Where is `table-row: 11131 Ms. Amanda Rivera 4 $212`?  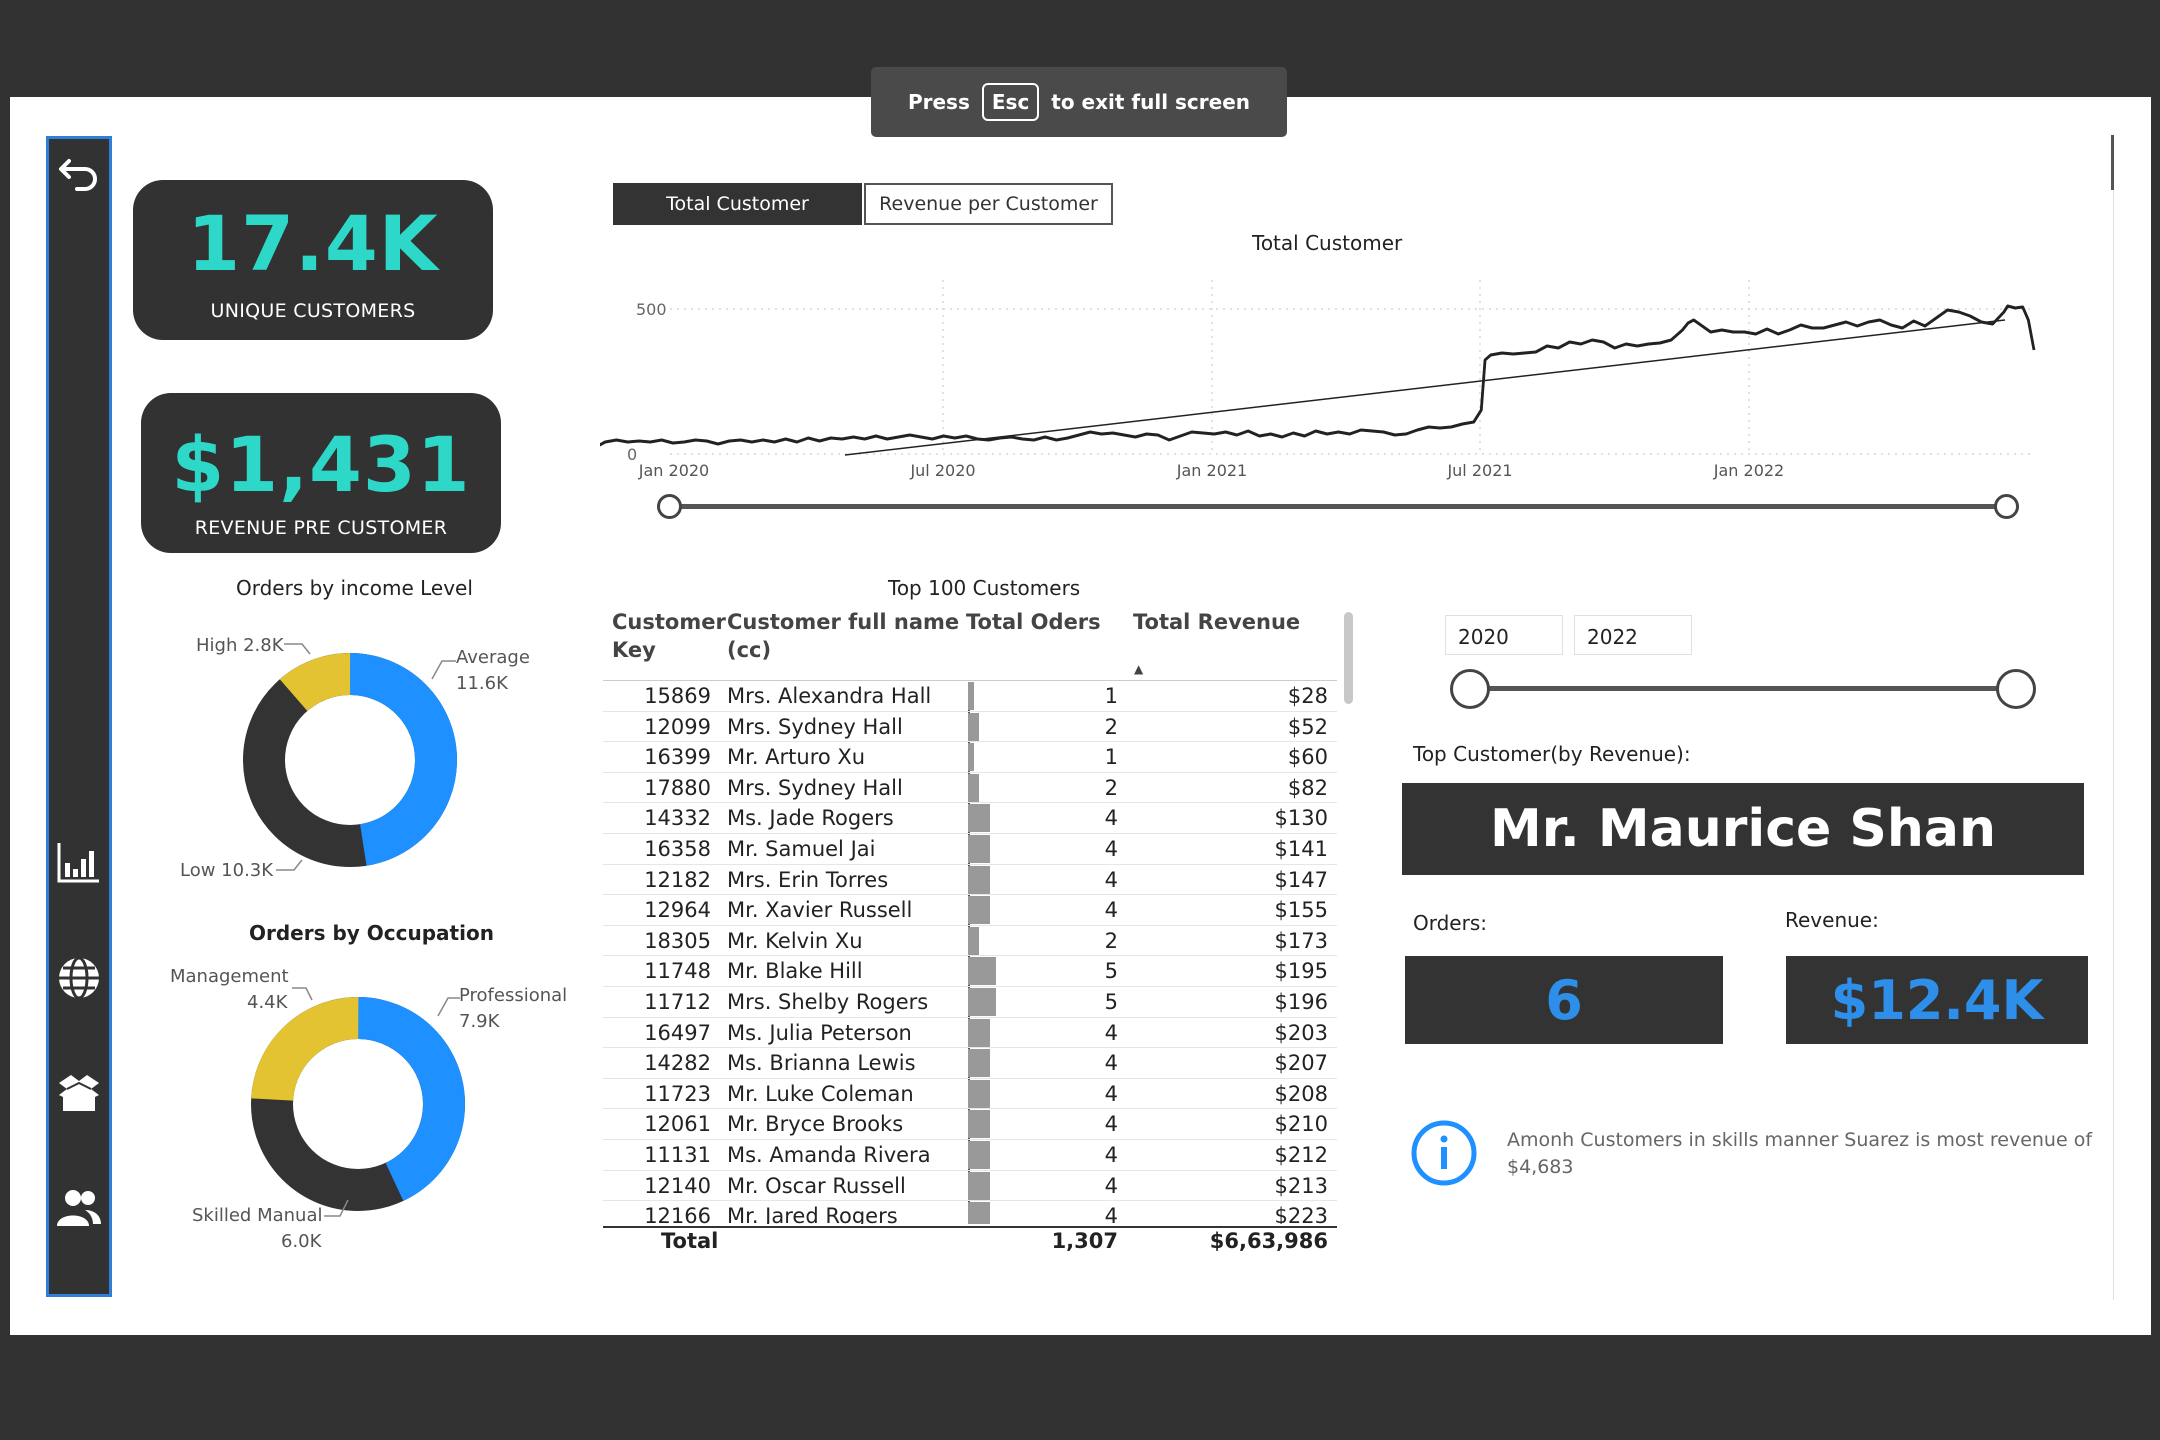
table-row: 11131 Ms. Amanda Rivera 4 $212 is located at coordinates (970, 1155).